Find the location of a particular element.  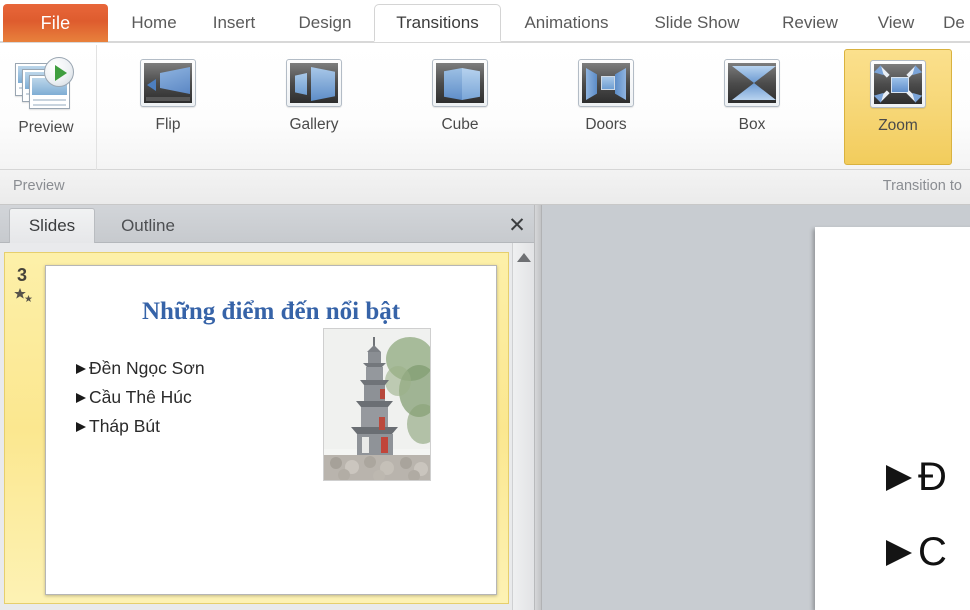

transition-zoom: Zoom is located at coordinates (898, 107).